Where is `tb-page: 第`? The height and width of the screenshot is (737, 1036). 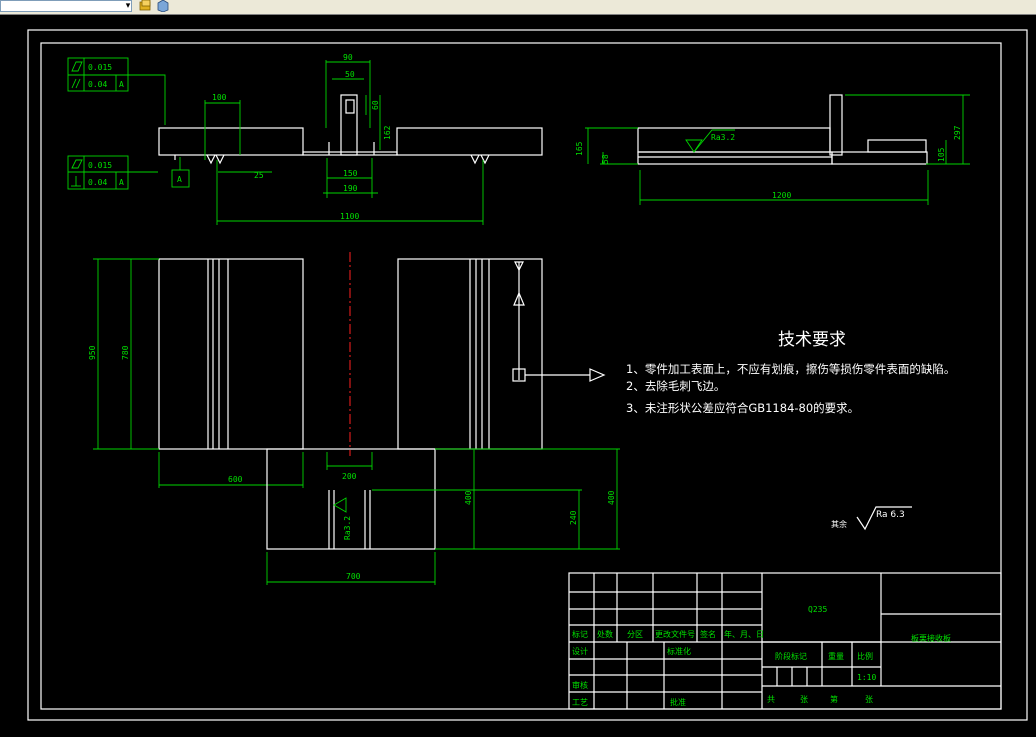
tb-page: 第 is located at coordinates (834, 699).